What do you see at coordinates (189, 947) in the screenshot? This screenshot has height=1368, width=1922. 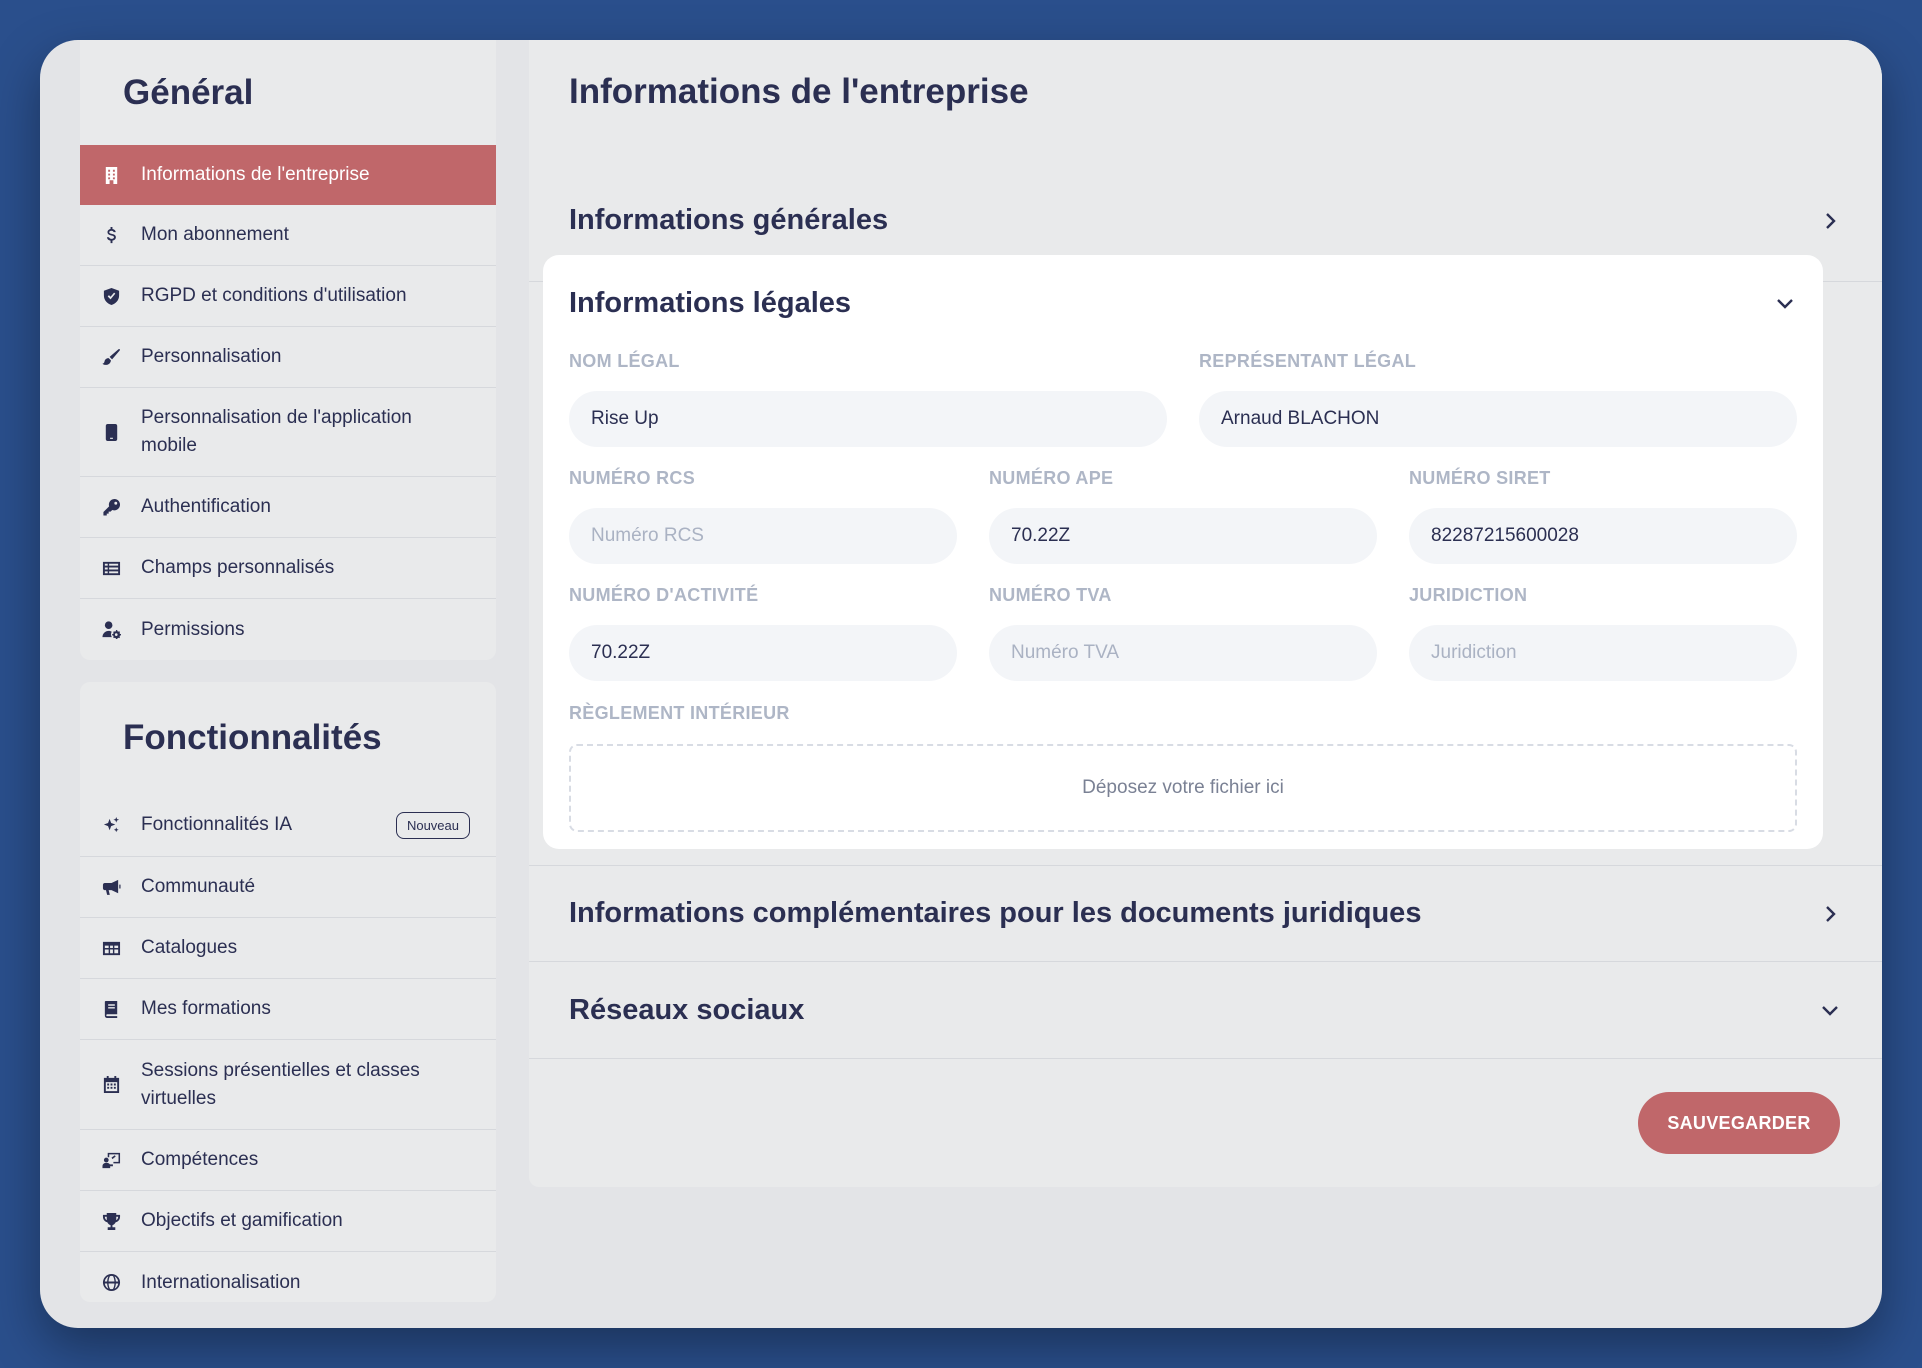 I see `sidebar-item-label: Catalogues` at bounding box center [189, 947].